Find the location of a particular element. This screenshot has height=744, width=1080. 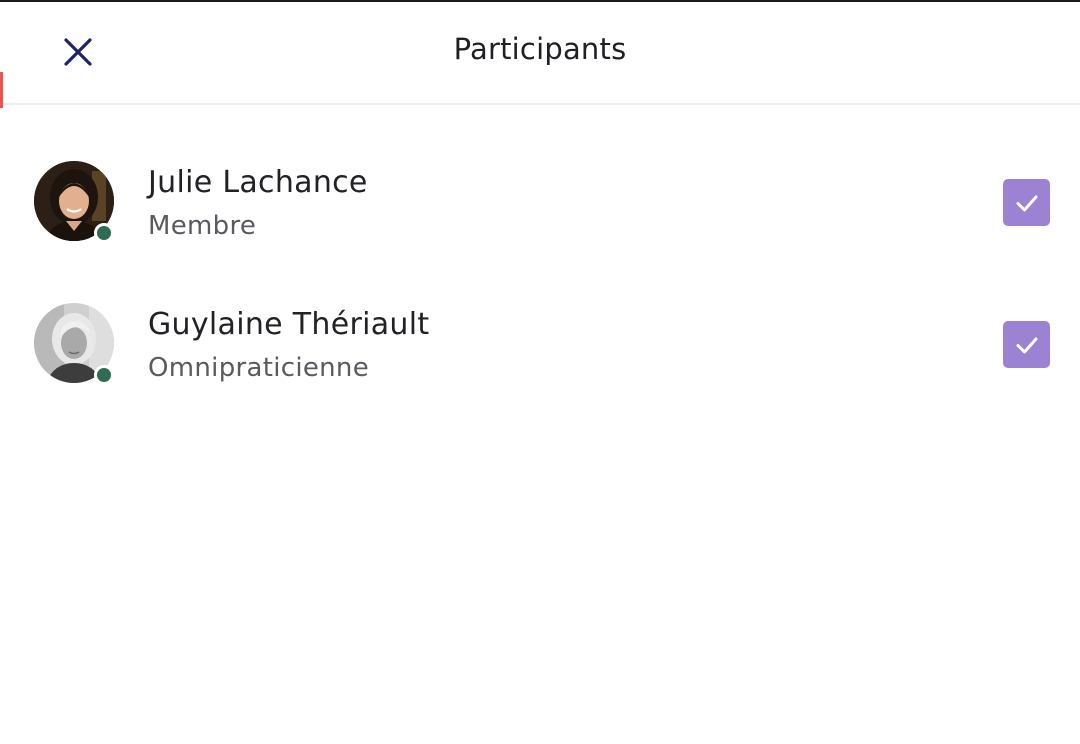

participant-role: Membre is located at coordinates (202, 226).